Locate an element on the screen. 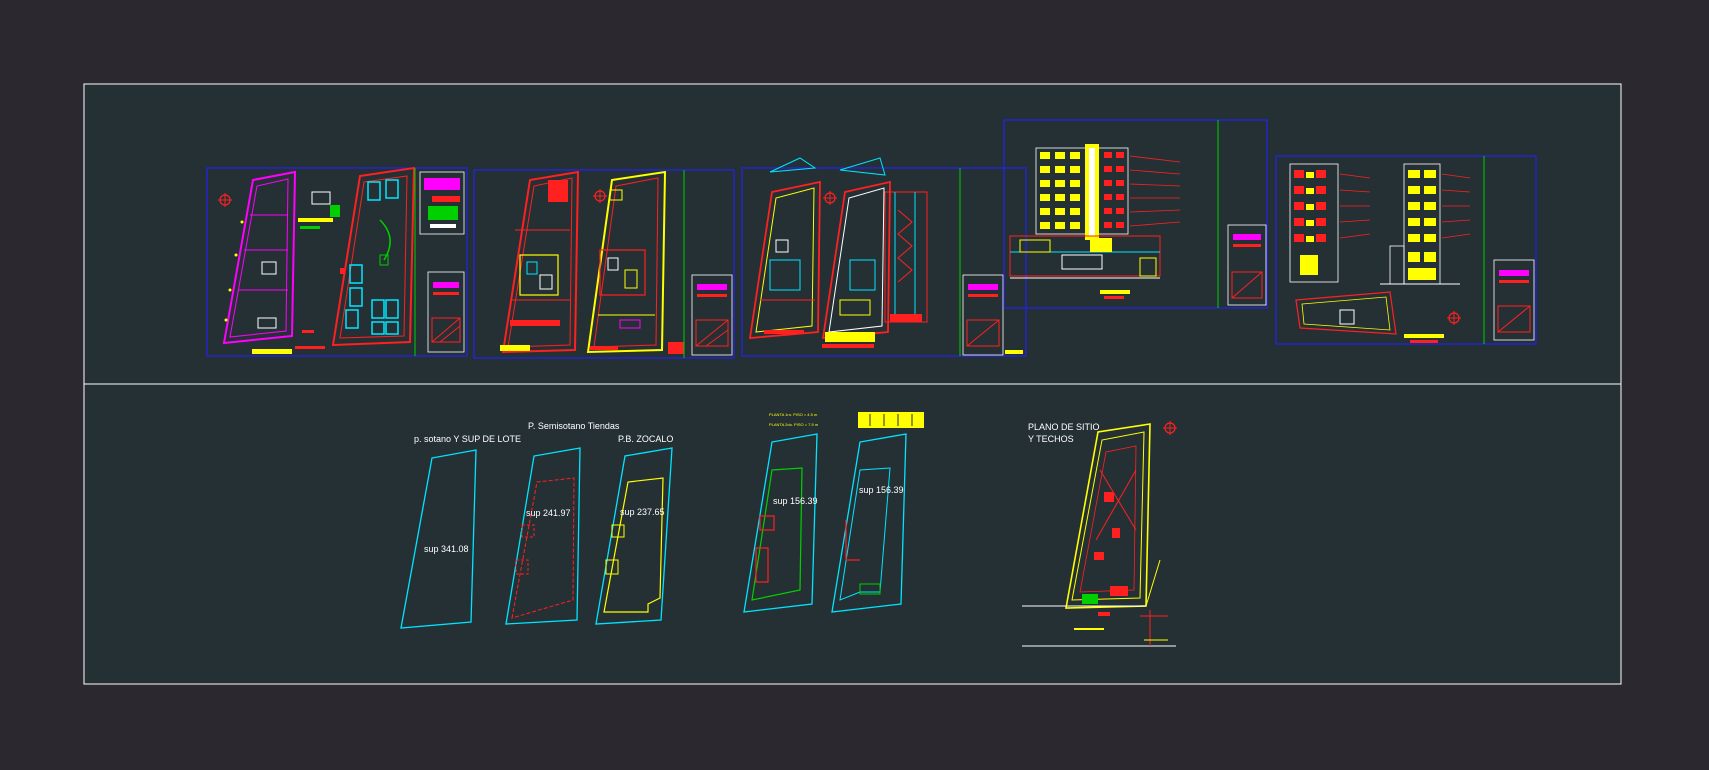 The image size is (1709, 770). area-semisotano: sup 241.97 is located at coordinates (548, 513).